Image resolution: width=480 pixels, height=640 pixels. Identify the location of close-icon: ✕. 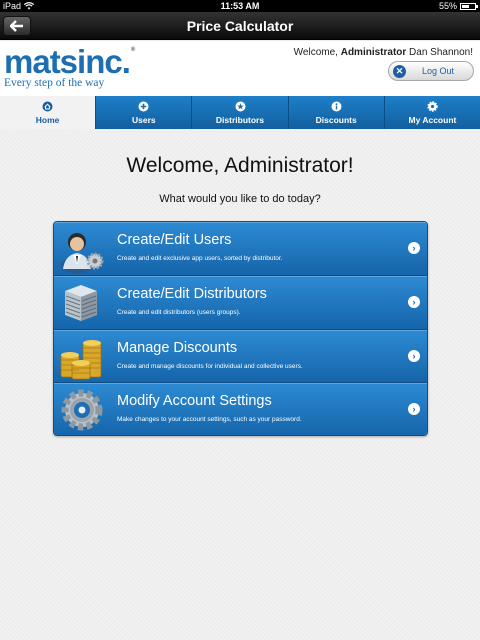
(399, 71).